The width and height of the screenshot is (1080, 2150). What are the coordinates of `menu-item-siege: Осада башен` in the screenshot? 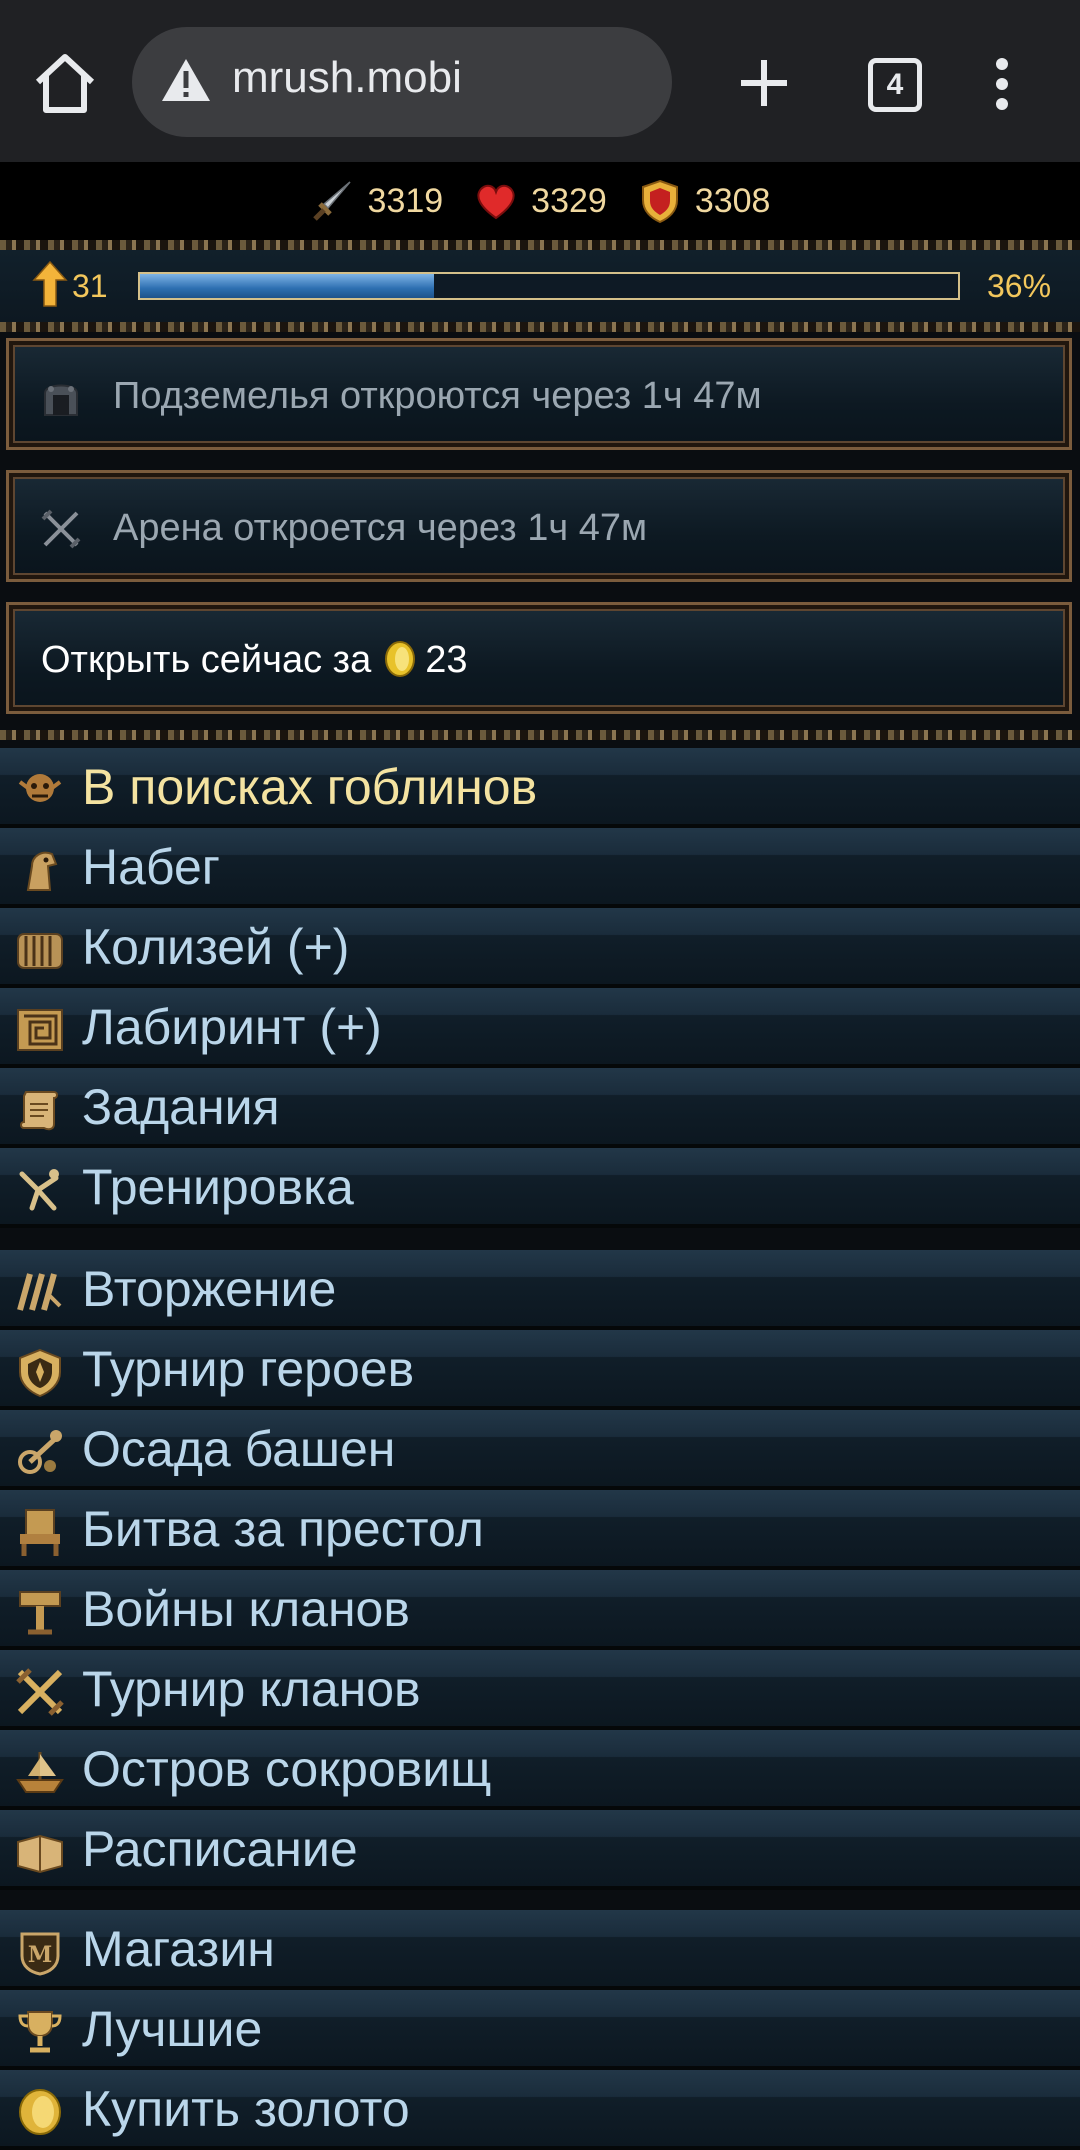 It's located at (540, 1450).